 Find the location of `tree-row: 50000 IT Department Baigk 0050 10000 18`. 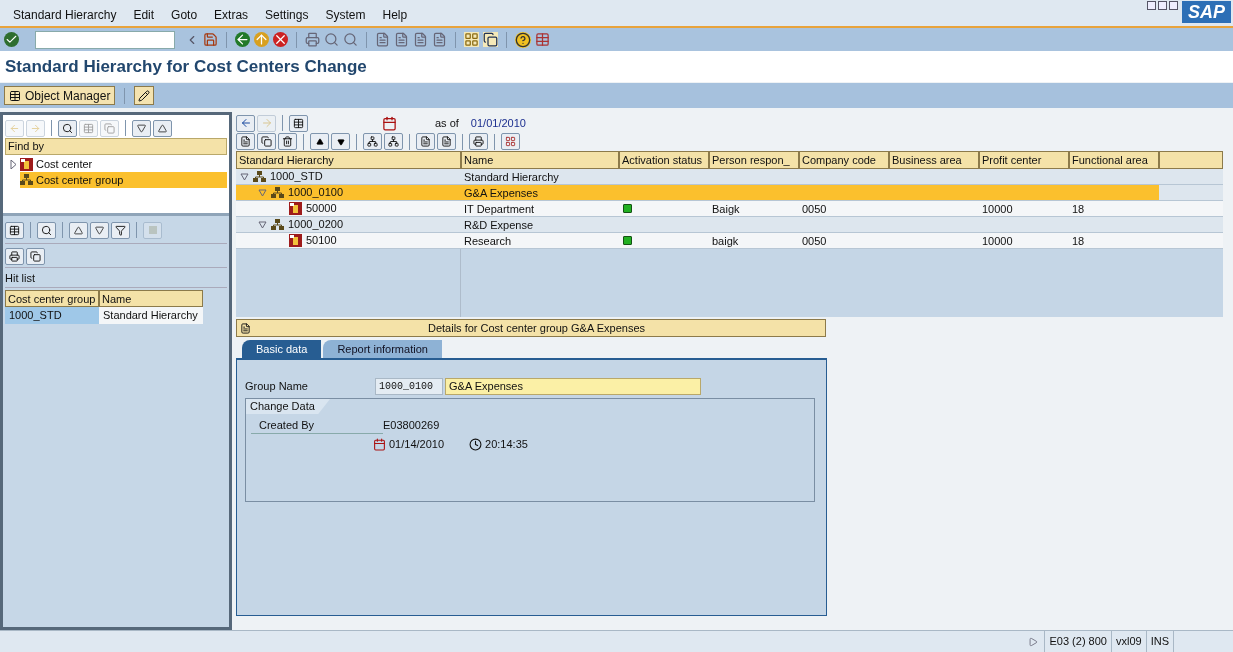

tree-row: 50000 IT Department Baigk 0050 10000 18 is located at coordinates (729, 209).